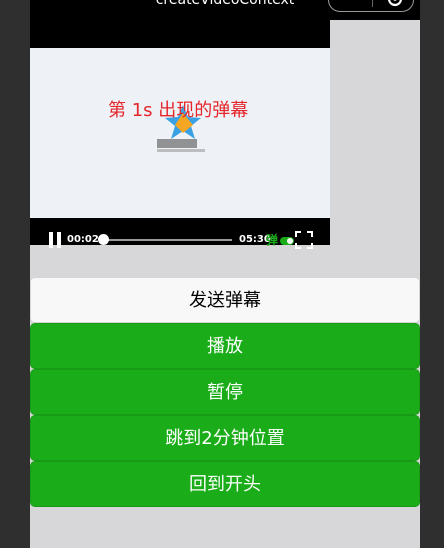 The height and width of the screenshot is (548, 444). I want to click on menu-capsule, so click(371, 6).